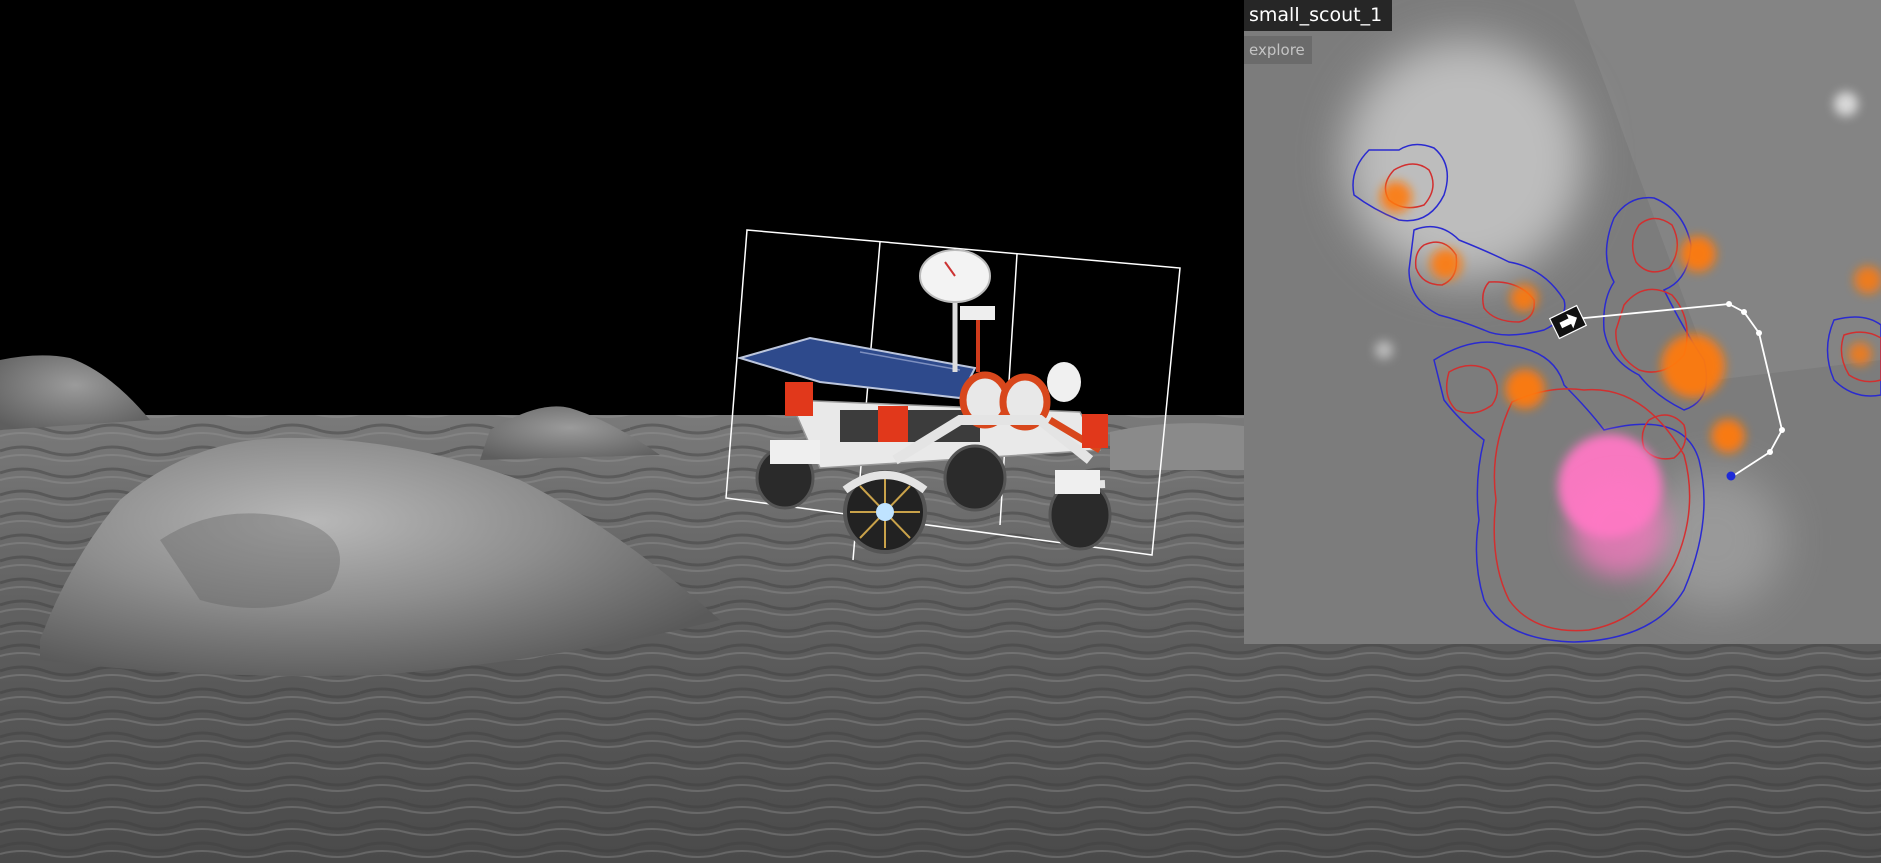 This screenshot has height=863, width=1881. Describe the element at coordinates (1318, 15) in the screenshot. I see `robot-name-label: small_scout_1` at that location.